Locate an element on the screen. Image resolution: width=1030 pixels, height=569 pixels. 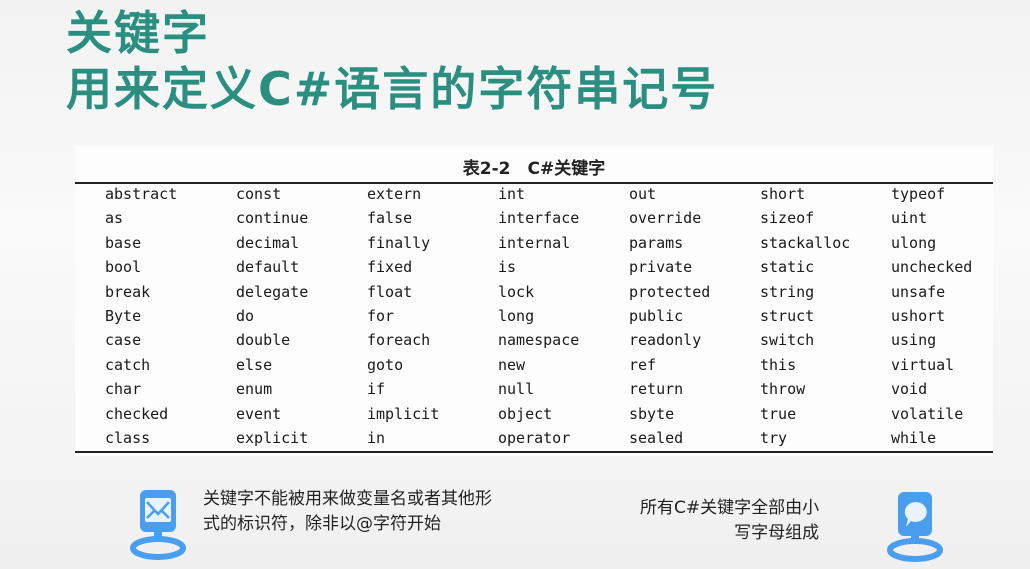
keyword-cell: do is located at coordinates (245, 315).